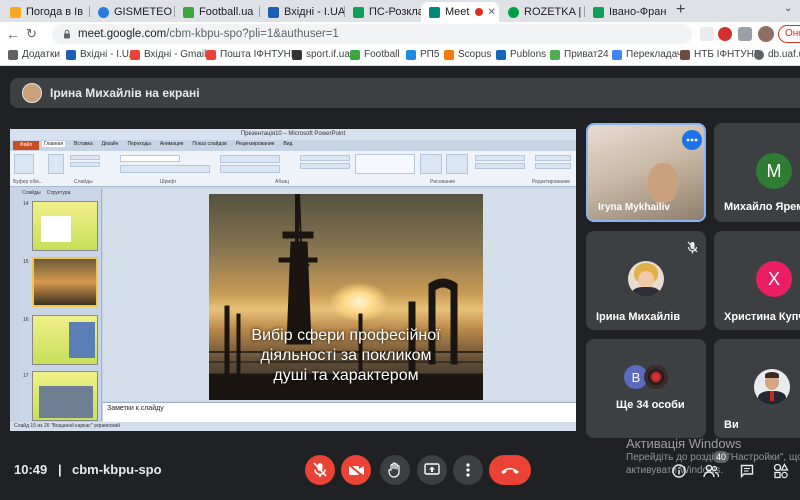 This screenshot has width=800, height=500. What do you see at coordinates (258, 54) in the screenshot?
I see `bookmark-label: Пошта ІФНТУНГ` at bounding box center [258, 54].